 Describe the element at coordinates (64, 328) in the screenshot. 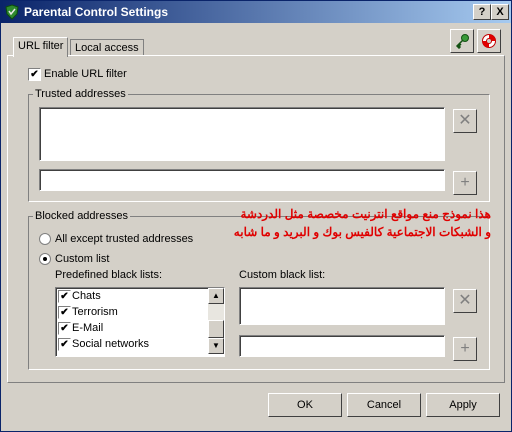

I see `email-checkbox: ✔` at that location.